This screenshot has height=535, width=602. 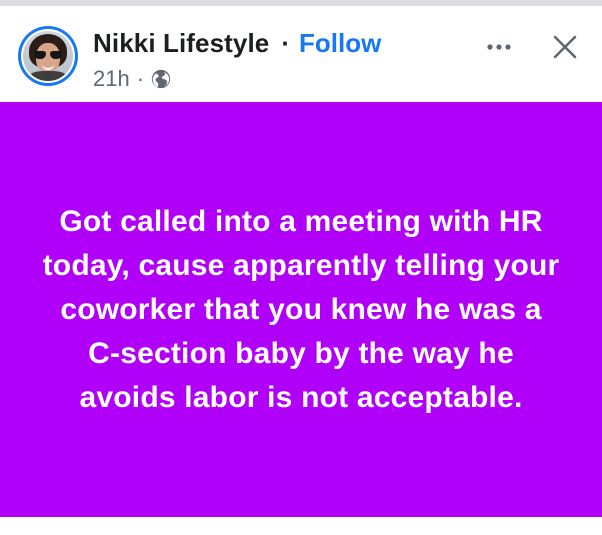 I want to click on more-horizontal-icon, so click(x=499, y=47).